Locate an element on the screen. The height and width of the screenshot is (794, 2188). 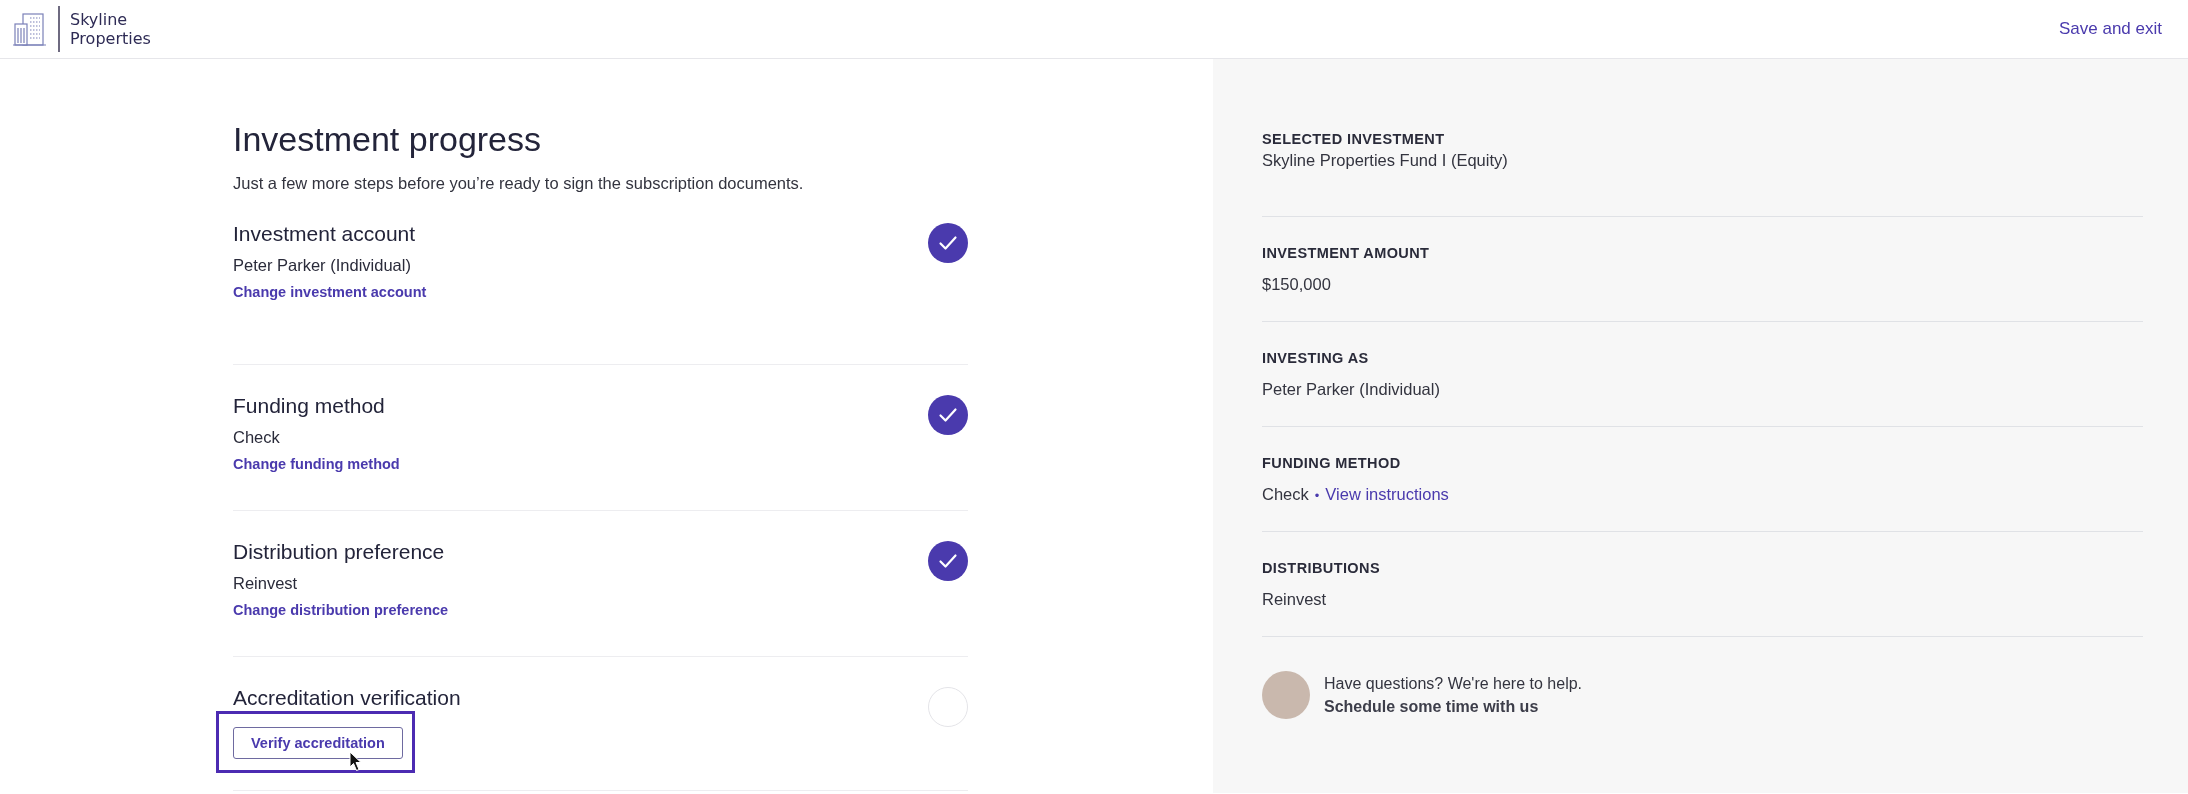
summary-label: INVESTMENT AMOUNT is located at coordinates (1346, 253).